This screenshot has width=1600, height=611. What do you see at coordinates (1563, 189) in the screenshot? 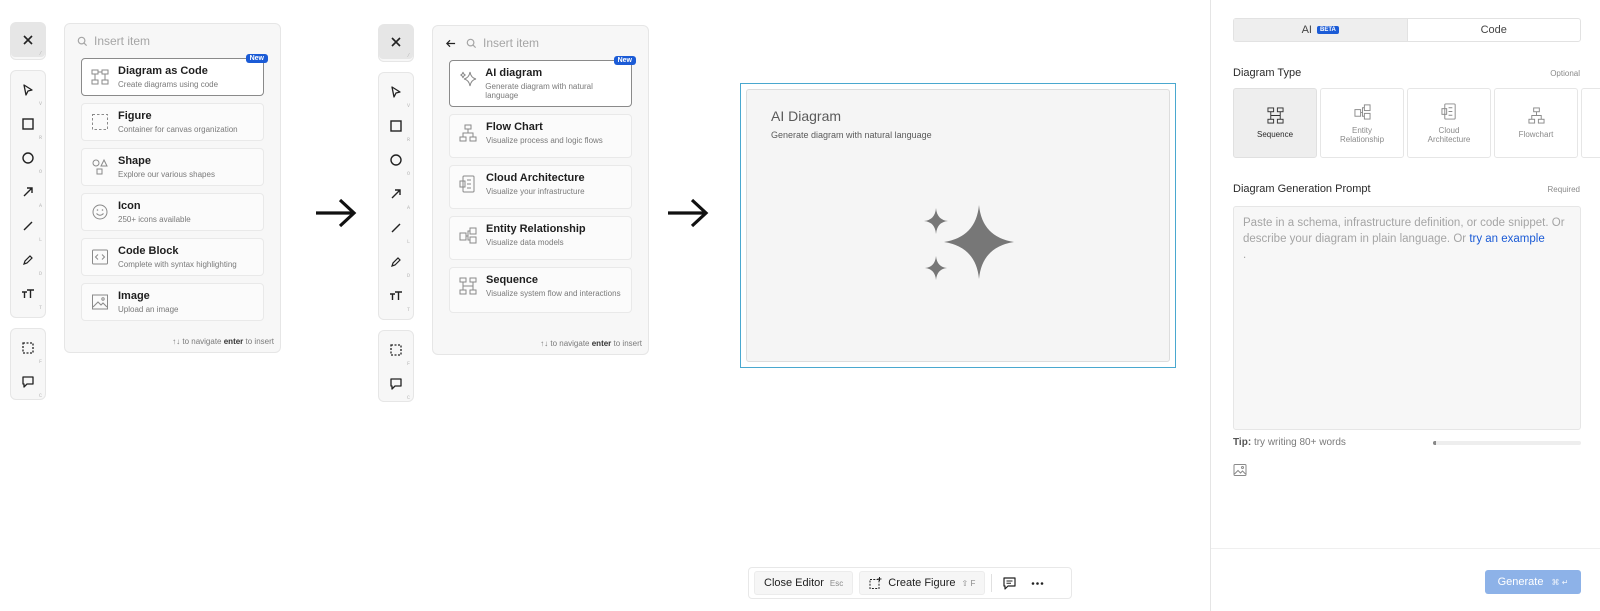
I see `prompt-required-hint: Required` at bounding box center [1563, 189].